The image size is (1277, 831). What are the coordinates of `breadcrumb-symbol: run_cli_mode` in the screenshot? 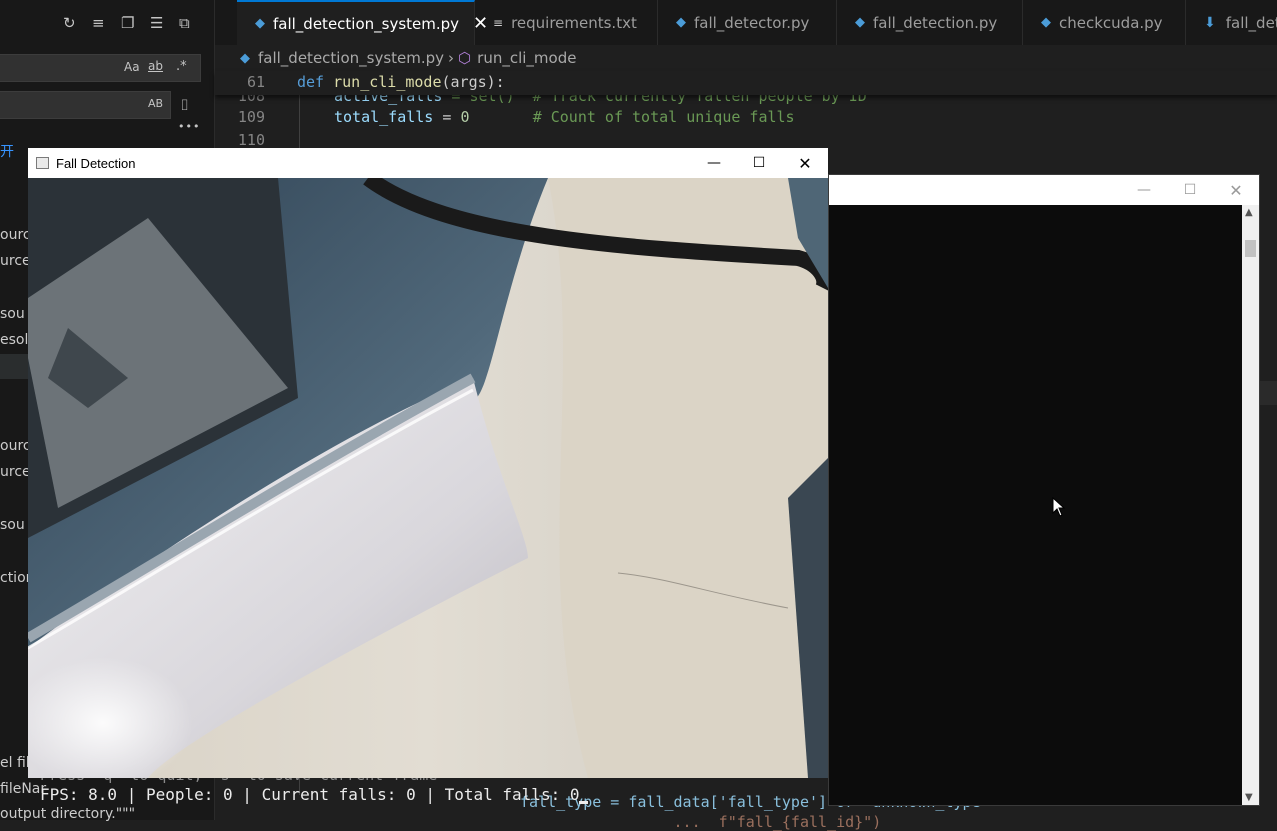 It's located at (526, 58).